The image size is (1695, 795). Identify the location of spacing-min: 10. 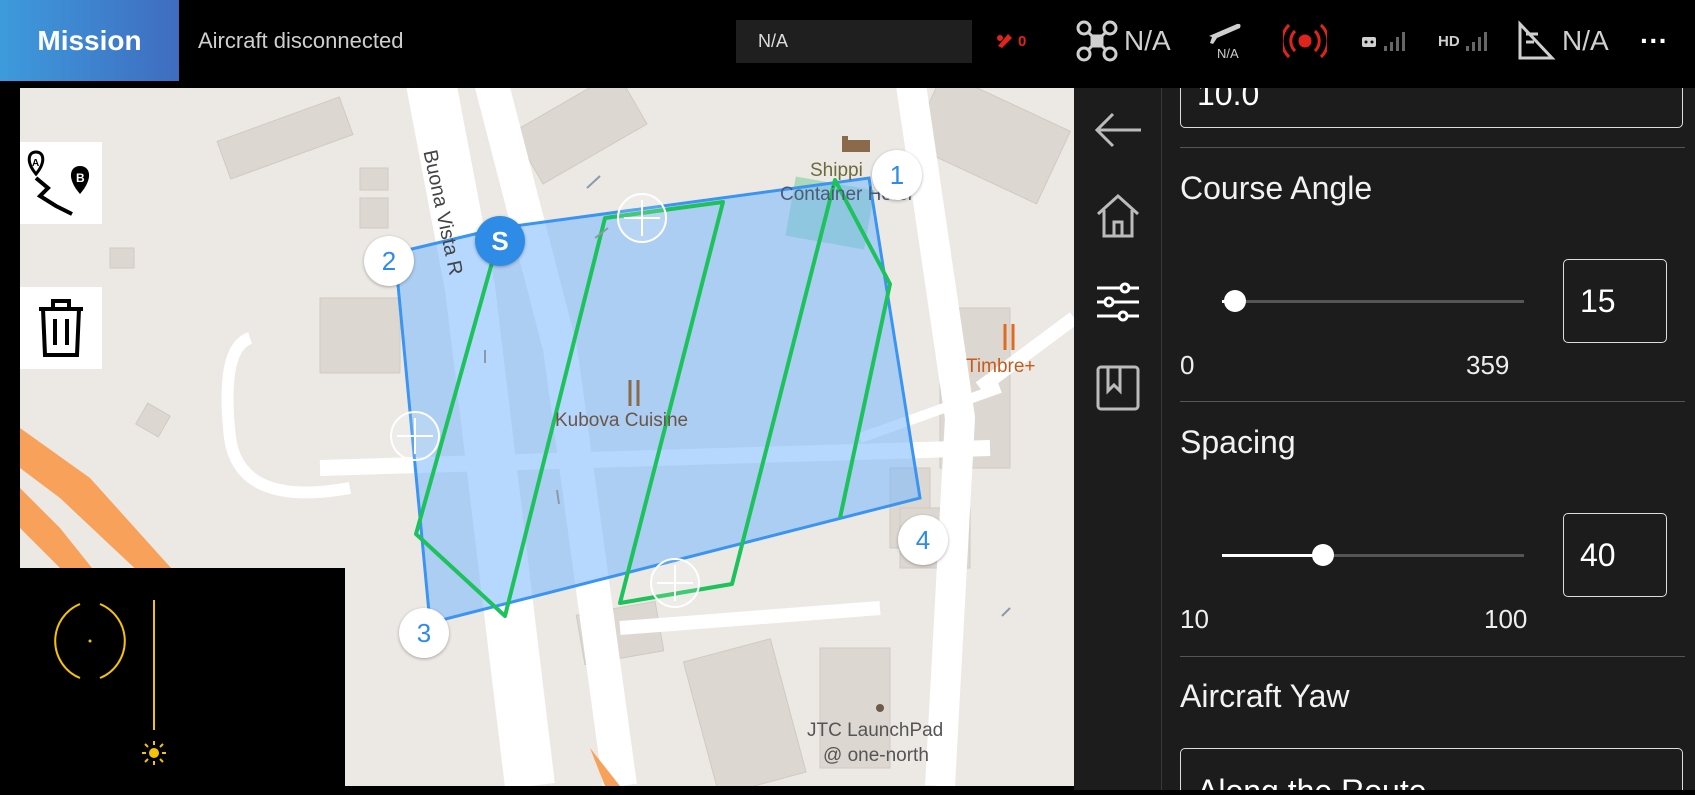
(1194, 619).